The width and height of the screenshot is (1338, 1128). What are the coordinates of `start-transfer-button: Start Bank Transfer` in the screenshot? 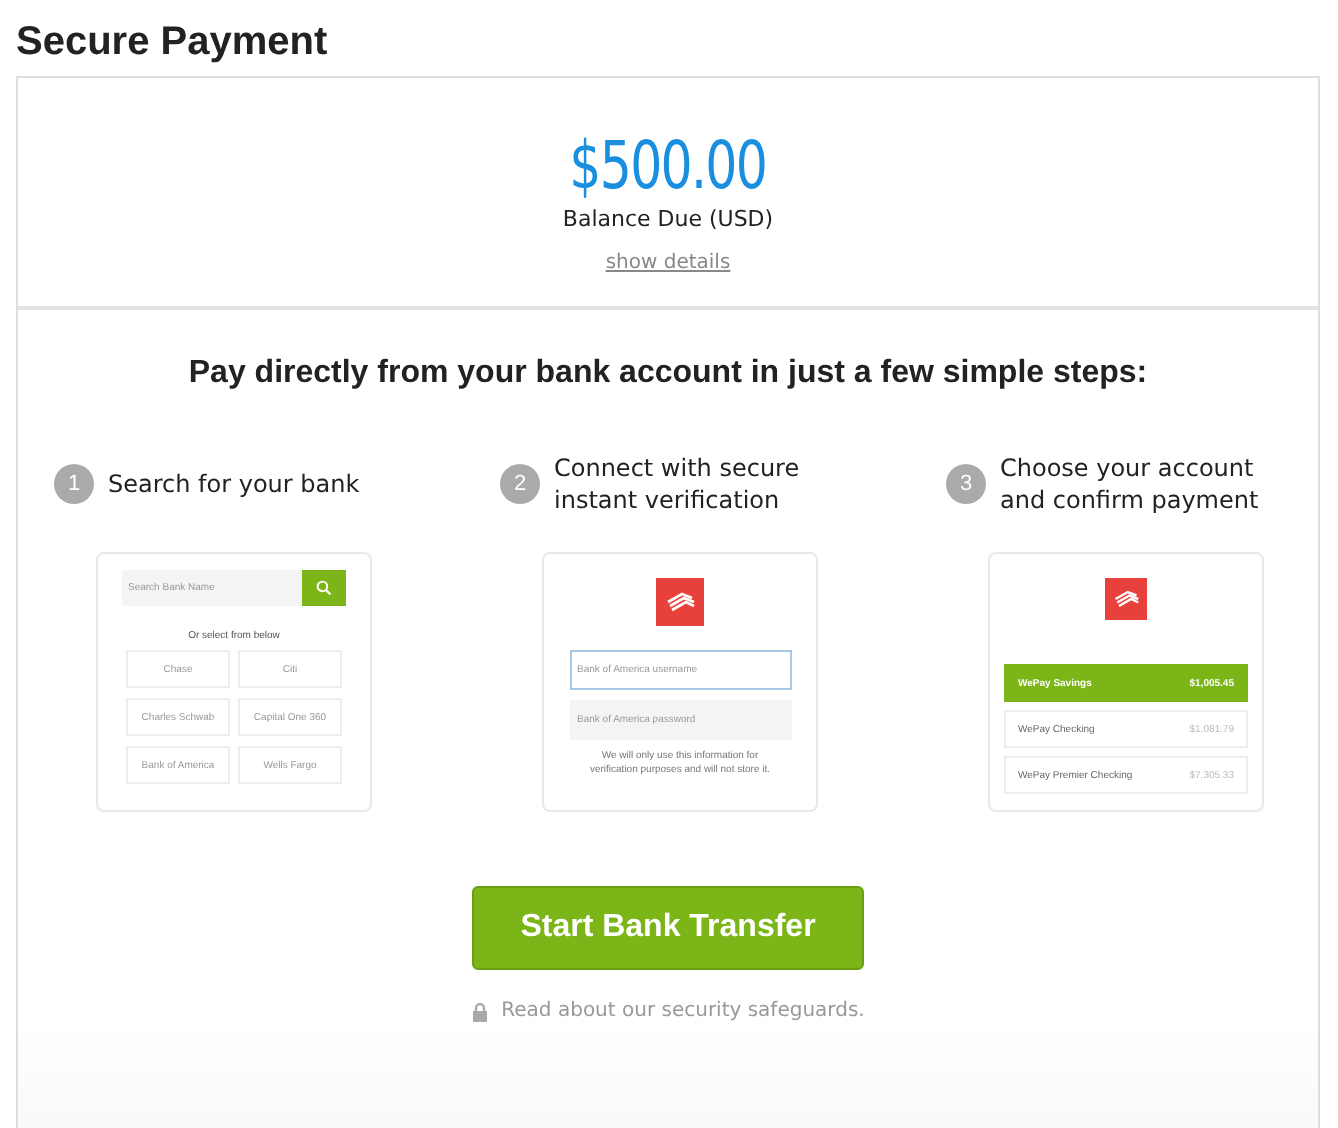 It's located at (668, 928).